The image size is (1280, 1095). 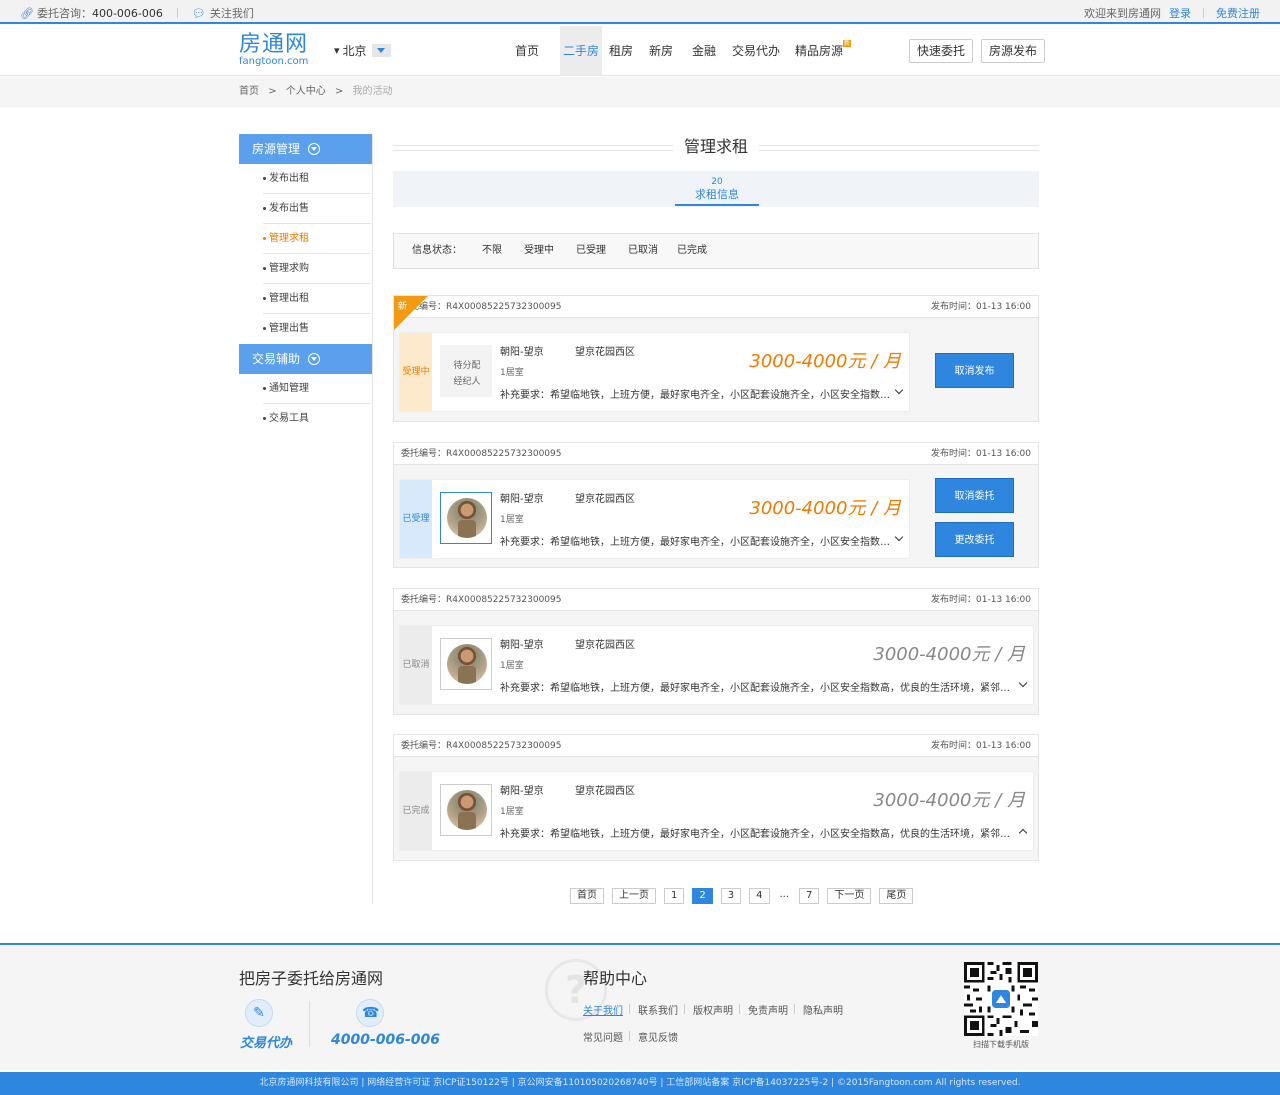 I want to click on nav-new-badge: 新, so click(x=847, y=43).